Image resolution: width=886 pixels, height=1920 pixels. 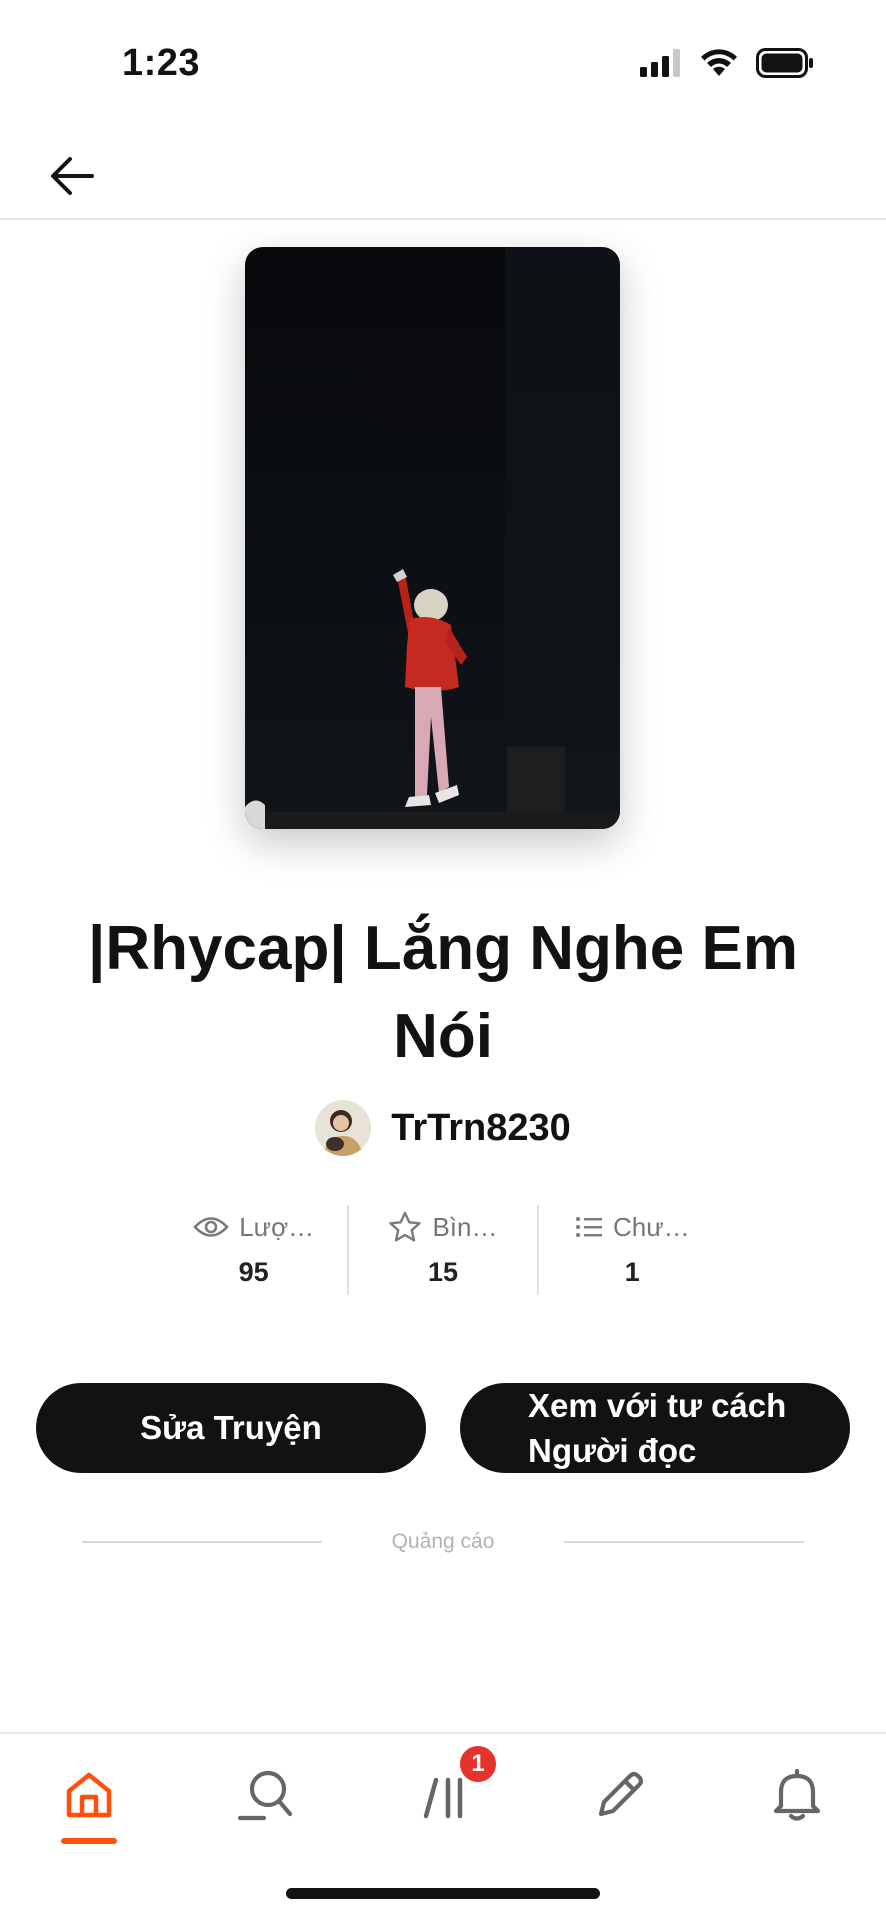 What do you see at coordinates (657, 1405) in the screenshot?
I see `view-as-reader-line1: Xem với tư cách` at bounding box center [657, 1405].